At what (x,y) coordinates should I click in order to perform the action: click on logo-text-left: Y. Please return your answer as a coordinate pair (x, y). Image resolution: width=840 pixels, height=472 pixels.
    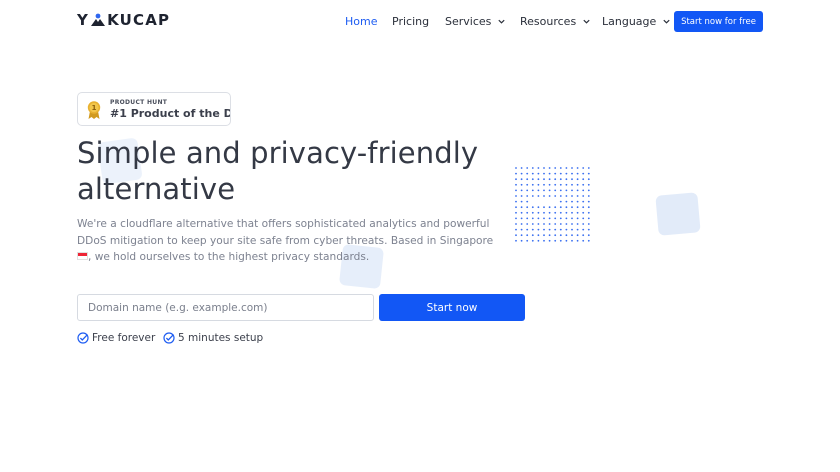
    Looking at the image, I should click on (83, 20).